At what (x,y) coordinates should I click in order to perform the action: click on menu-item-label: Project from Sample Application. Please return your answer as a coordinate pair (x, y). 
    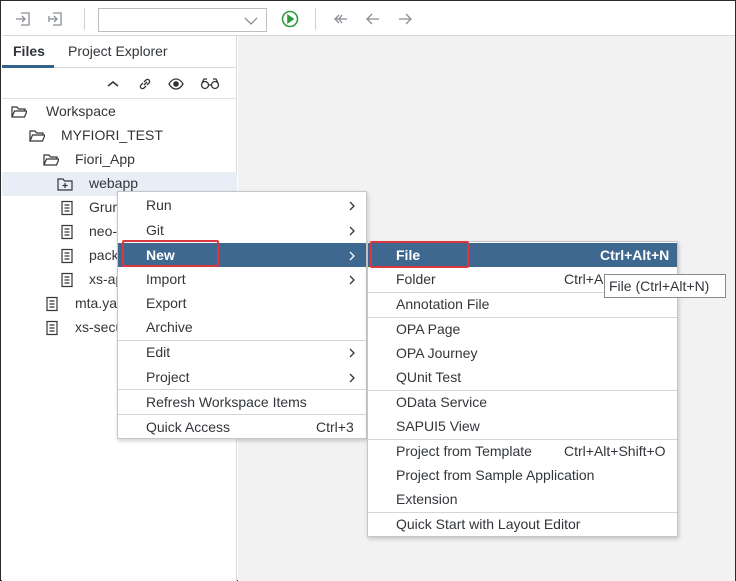
    Looking at the image, I should click on (495, 475).